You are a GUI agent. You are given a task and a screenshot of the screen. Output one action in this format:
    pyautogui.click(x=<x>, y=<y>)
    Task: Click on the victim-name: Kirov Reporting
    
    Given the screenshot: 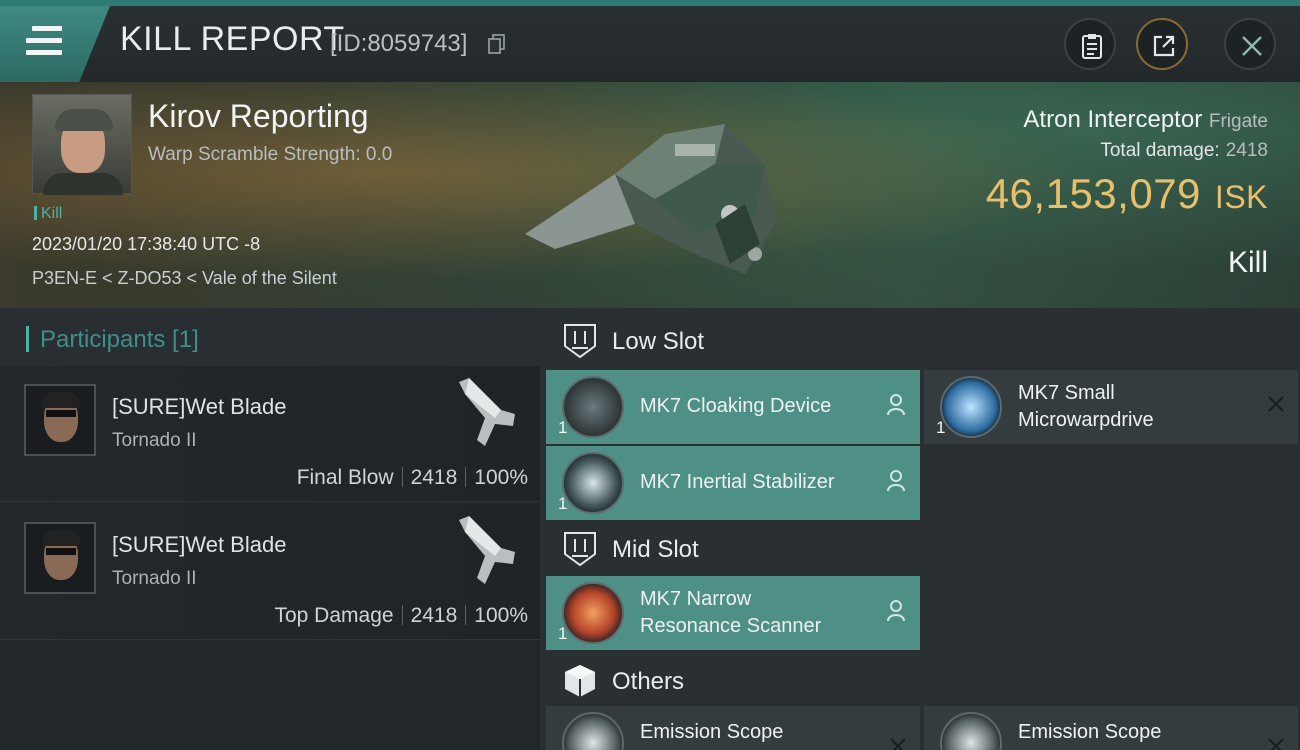 What is the action you would take?
    pyautogui.click(x=258, y=116)
    